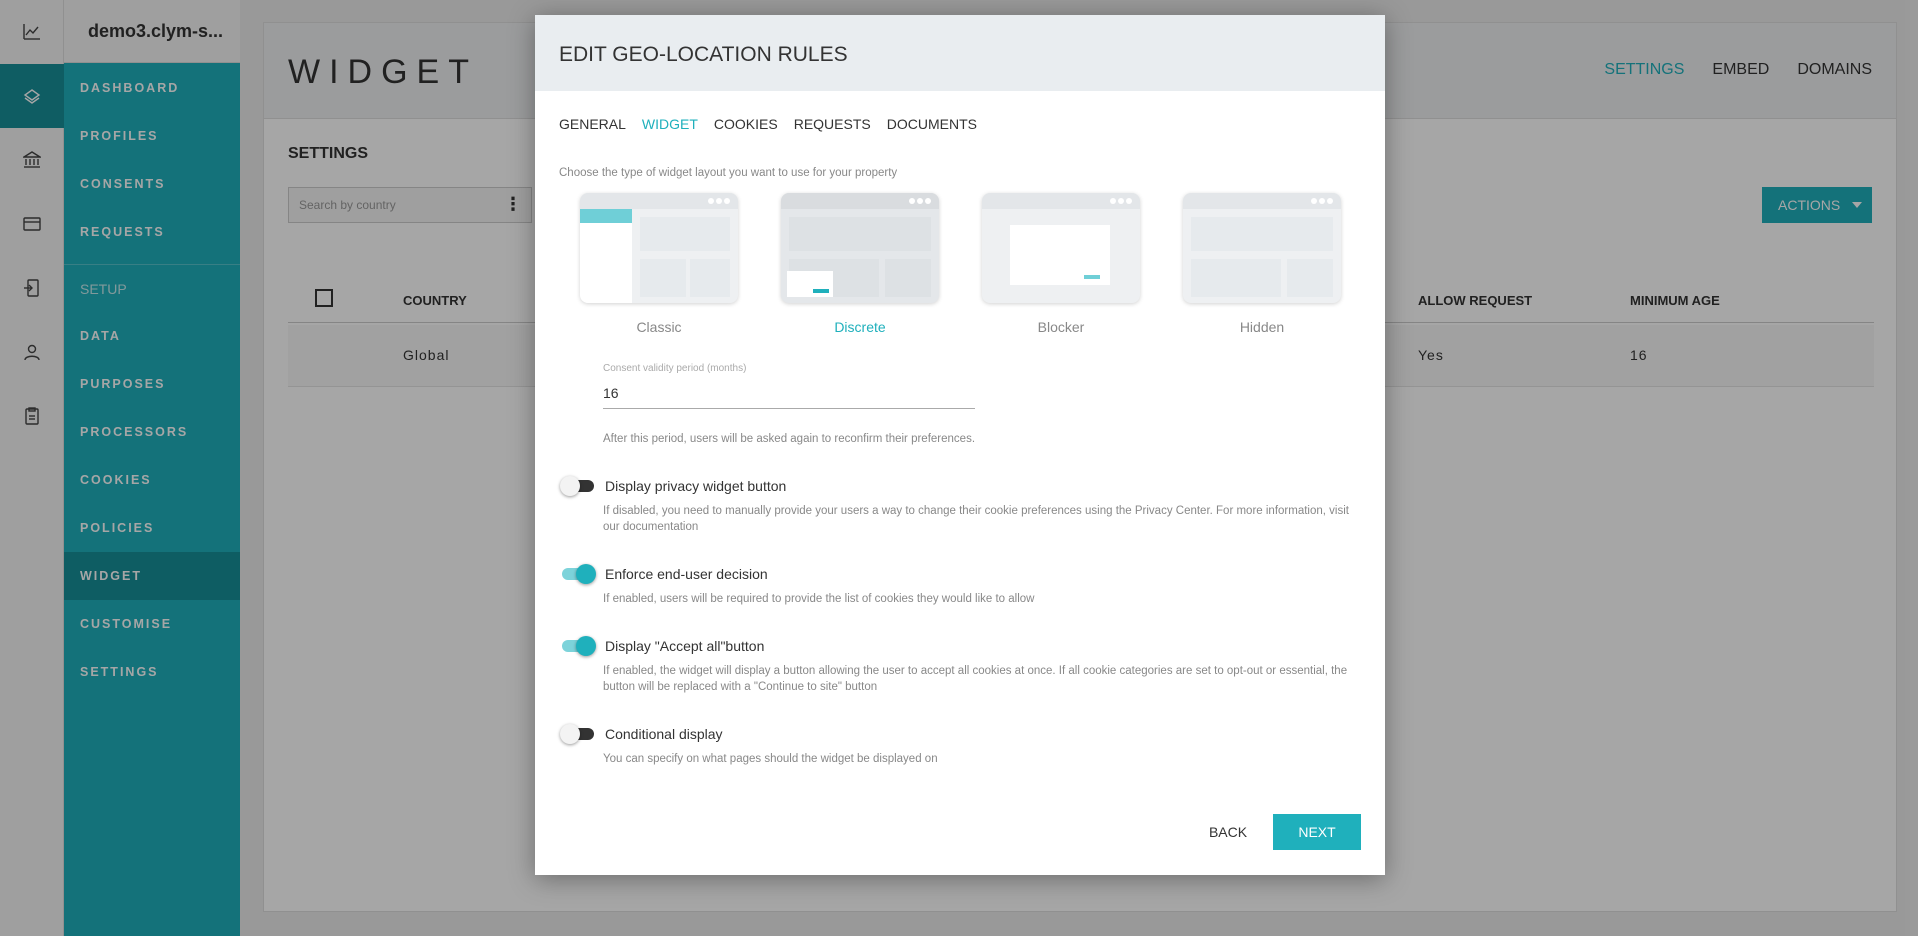 This screenshot has width=1918, height=936. What do you see at coordinates (592, 124) in the screenshot?
I see `tab-general: GENERAL` at bounding box center [592, 124].